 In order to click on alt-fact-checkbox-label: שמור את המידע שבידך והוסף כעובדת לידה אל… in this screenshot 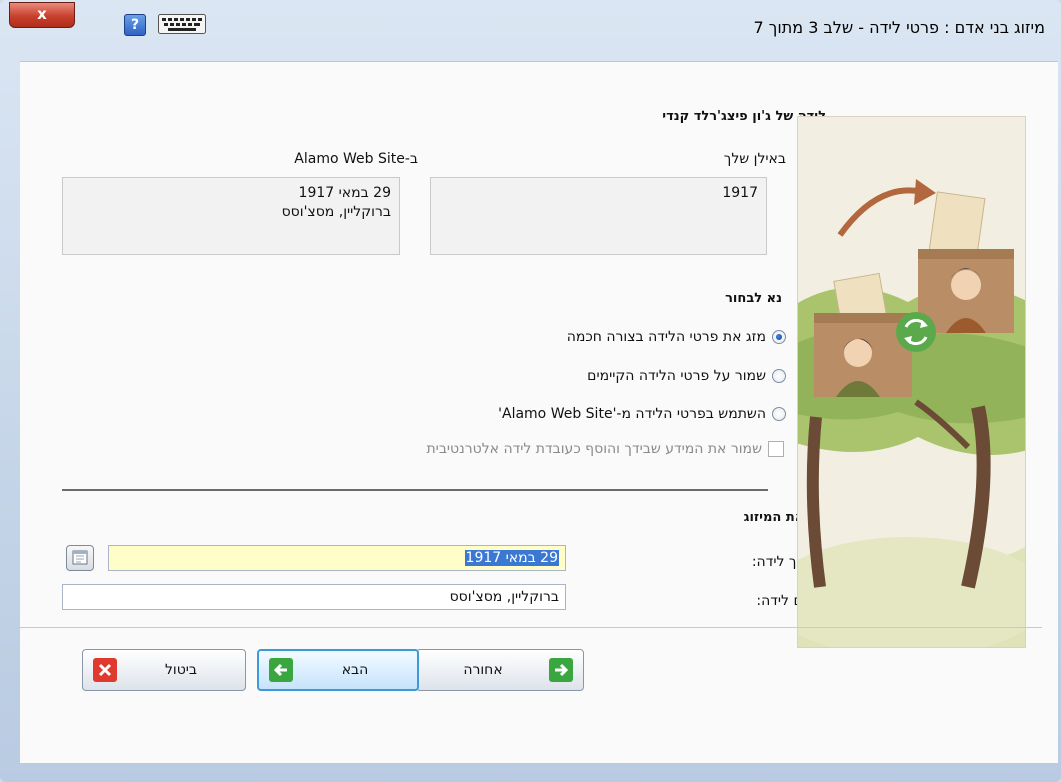, I will do `click(594, 449)`.